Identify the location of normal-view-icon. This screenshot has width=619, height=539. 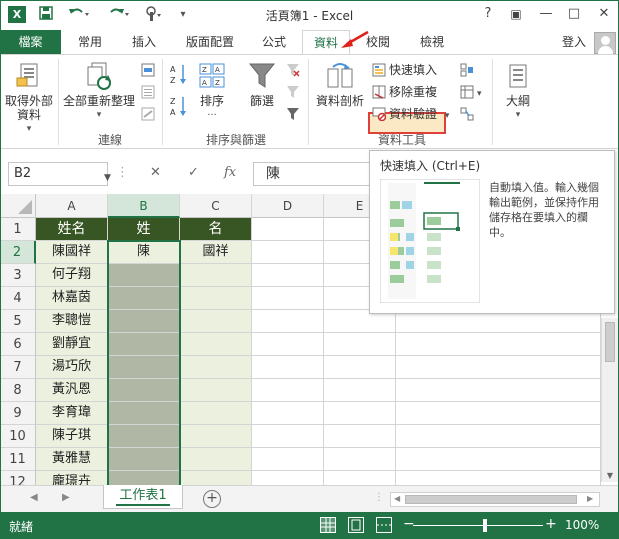
(328, 525).